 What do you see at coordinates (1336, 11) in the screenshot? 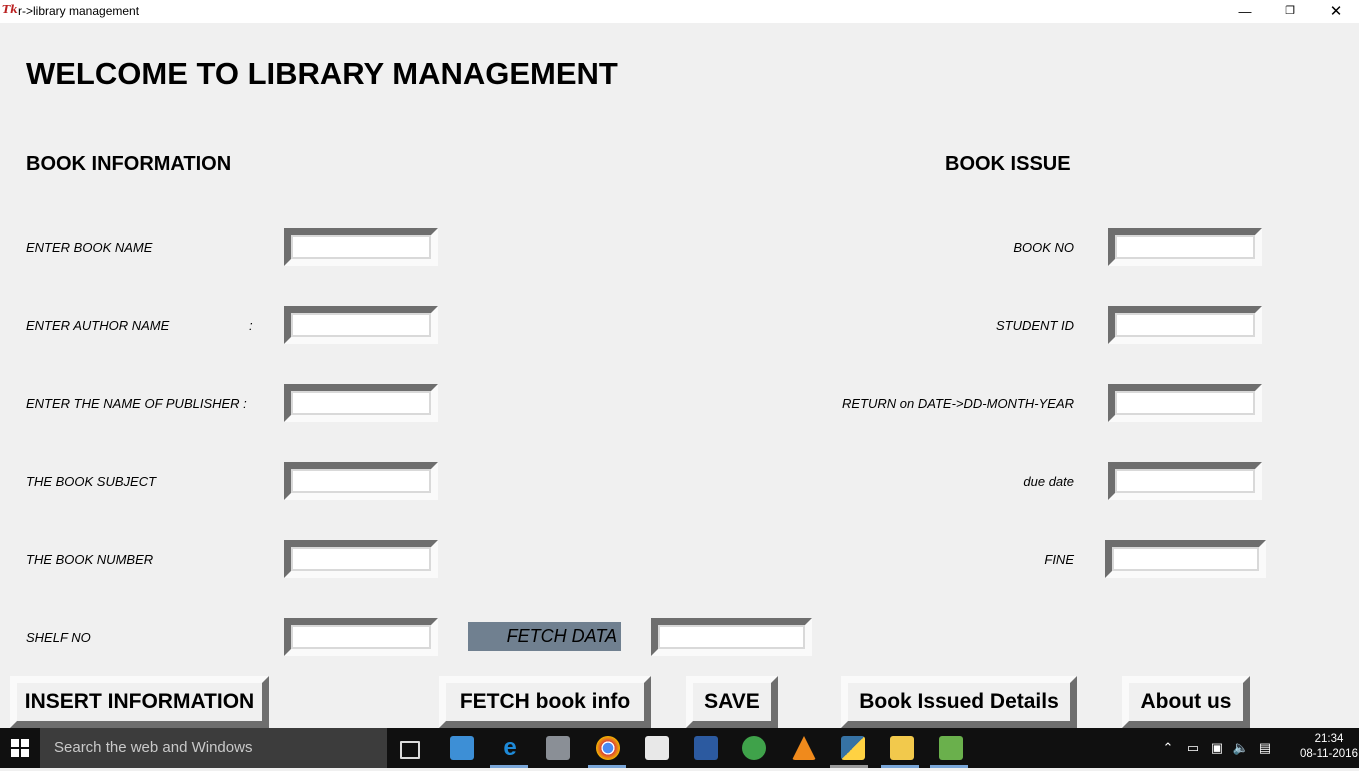
I see `close-button: ✕` at bounding box center [1336, 11].